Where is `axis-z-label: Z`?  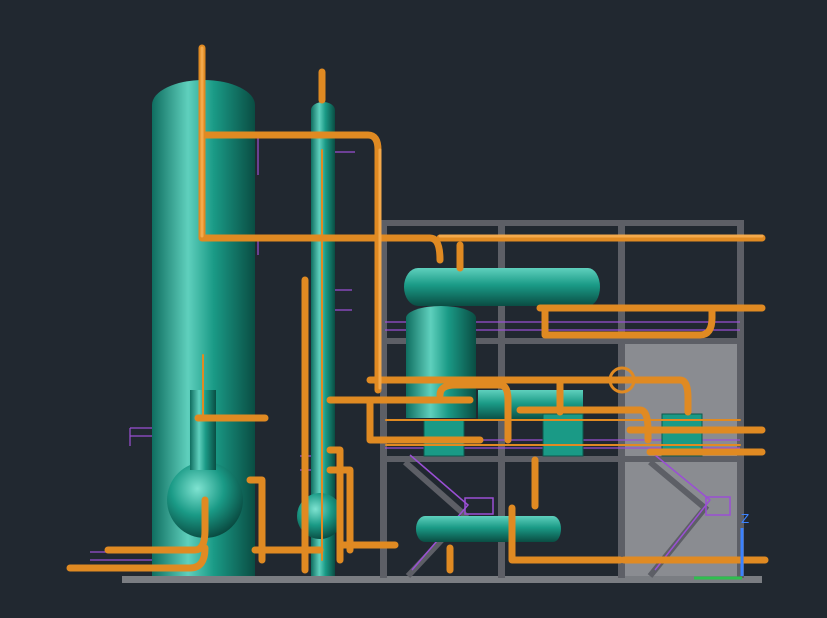
axis-z-label: Z is located at coordinates (745, 519).